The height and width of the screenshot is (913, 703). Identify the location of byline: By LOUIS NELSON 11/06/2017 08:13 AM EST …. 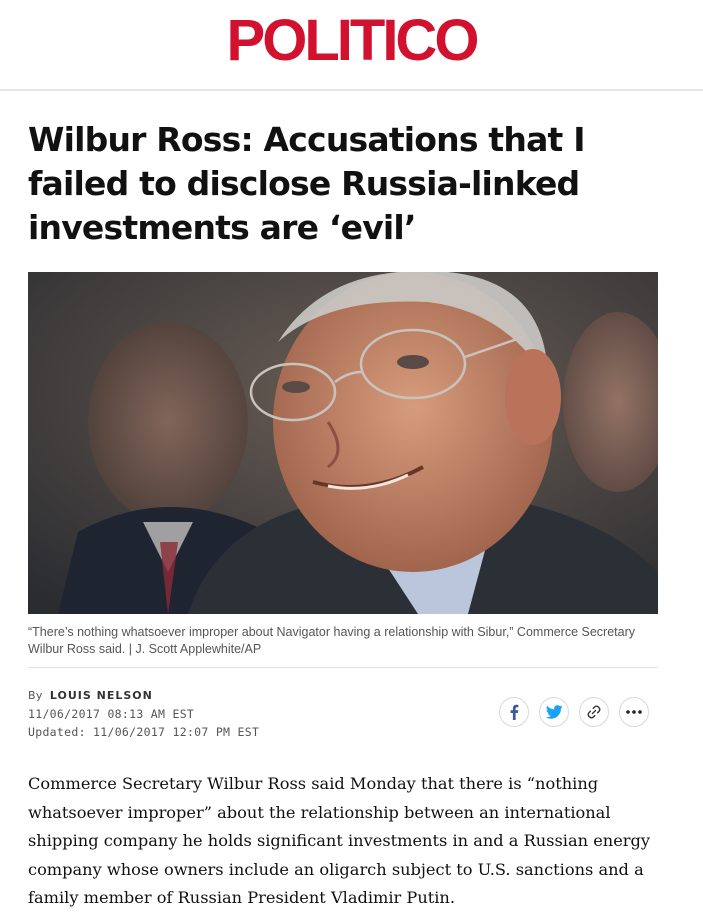
(143, 713).